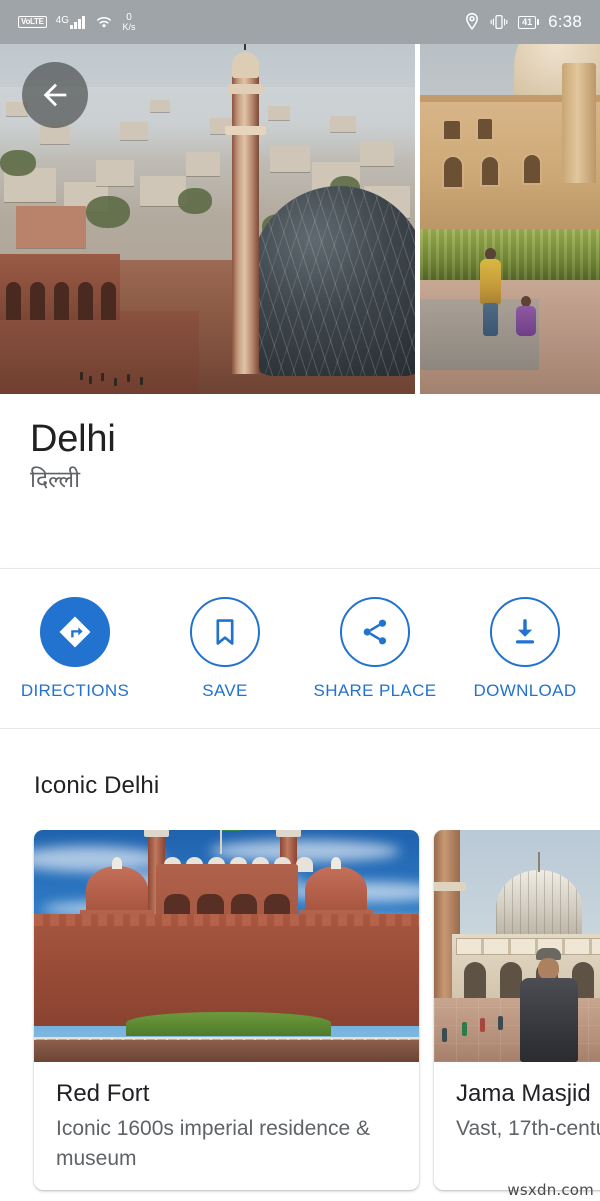  I want to click on watermark: wsxdn.com, so click(550, 1190).